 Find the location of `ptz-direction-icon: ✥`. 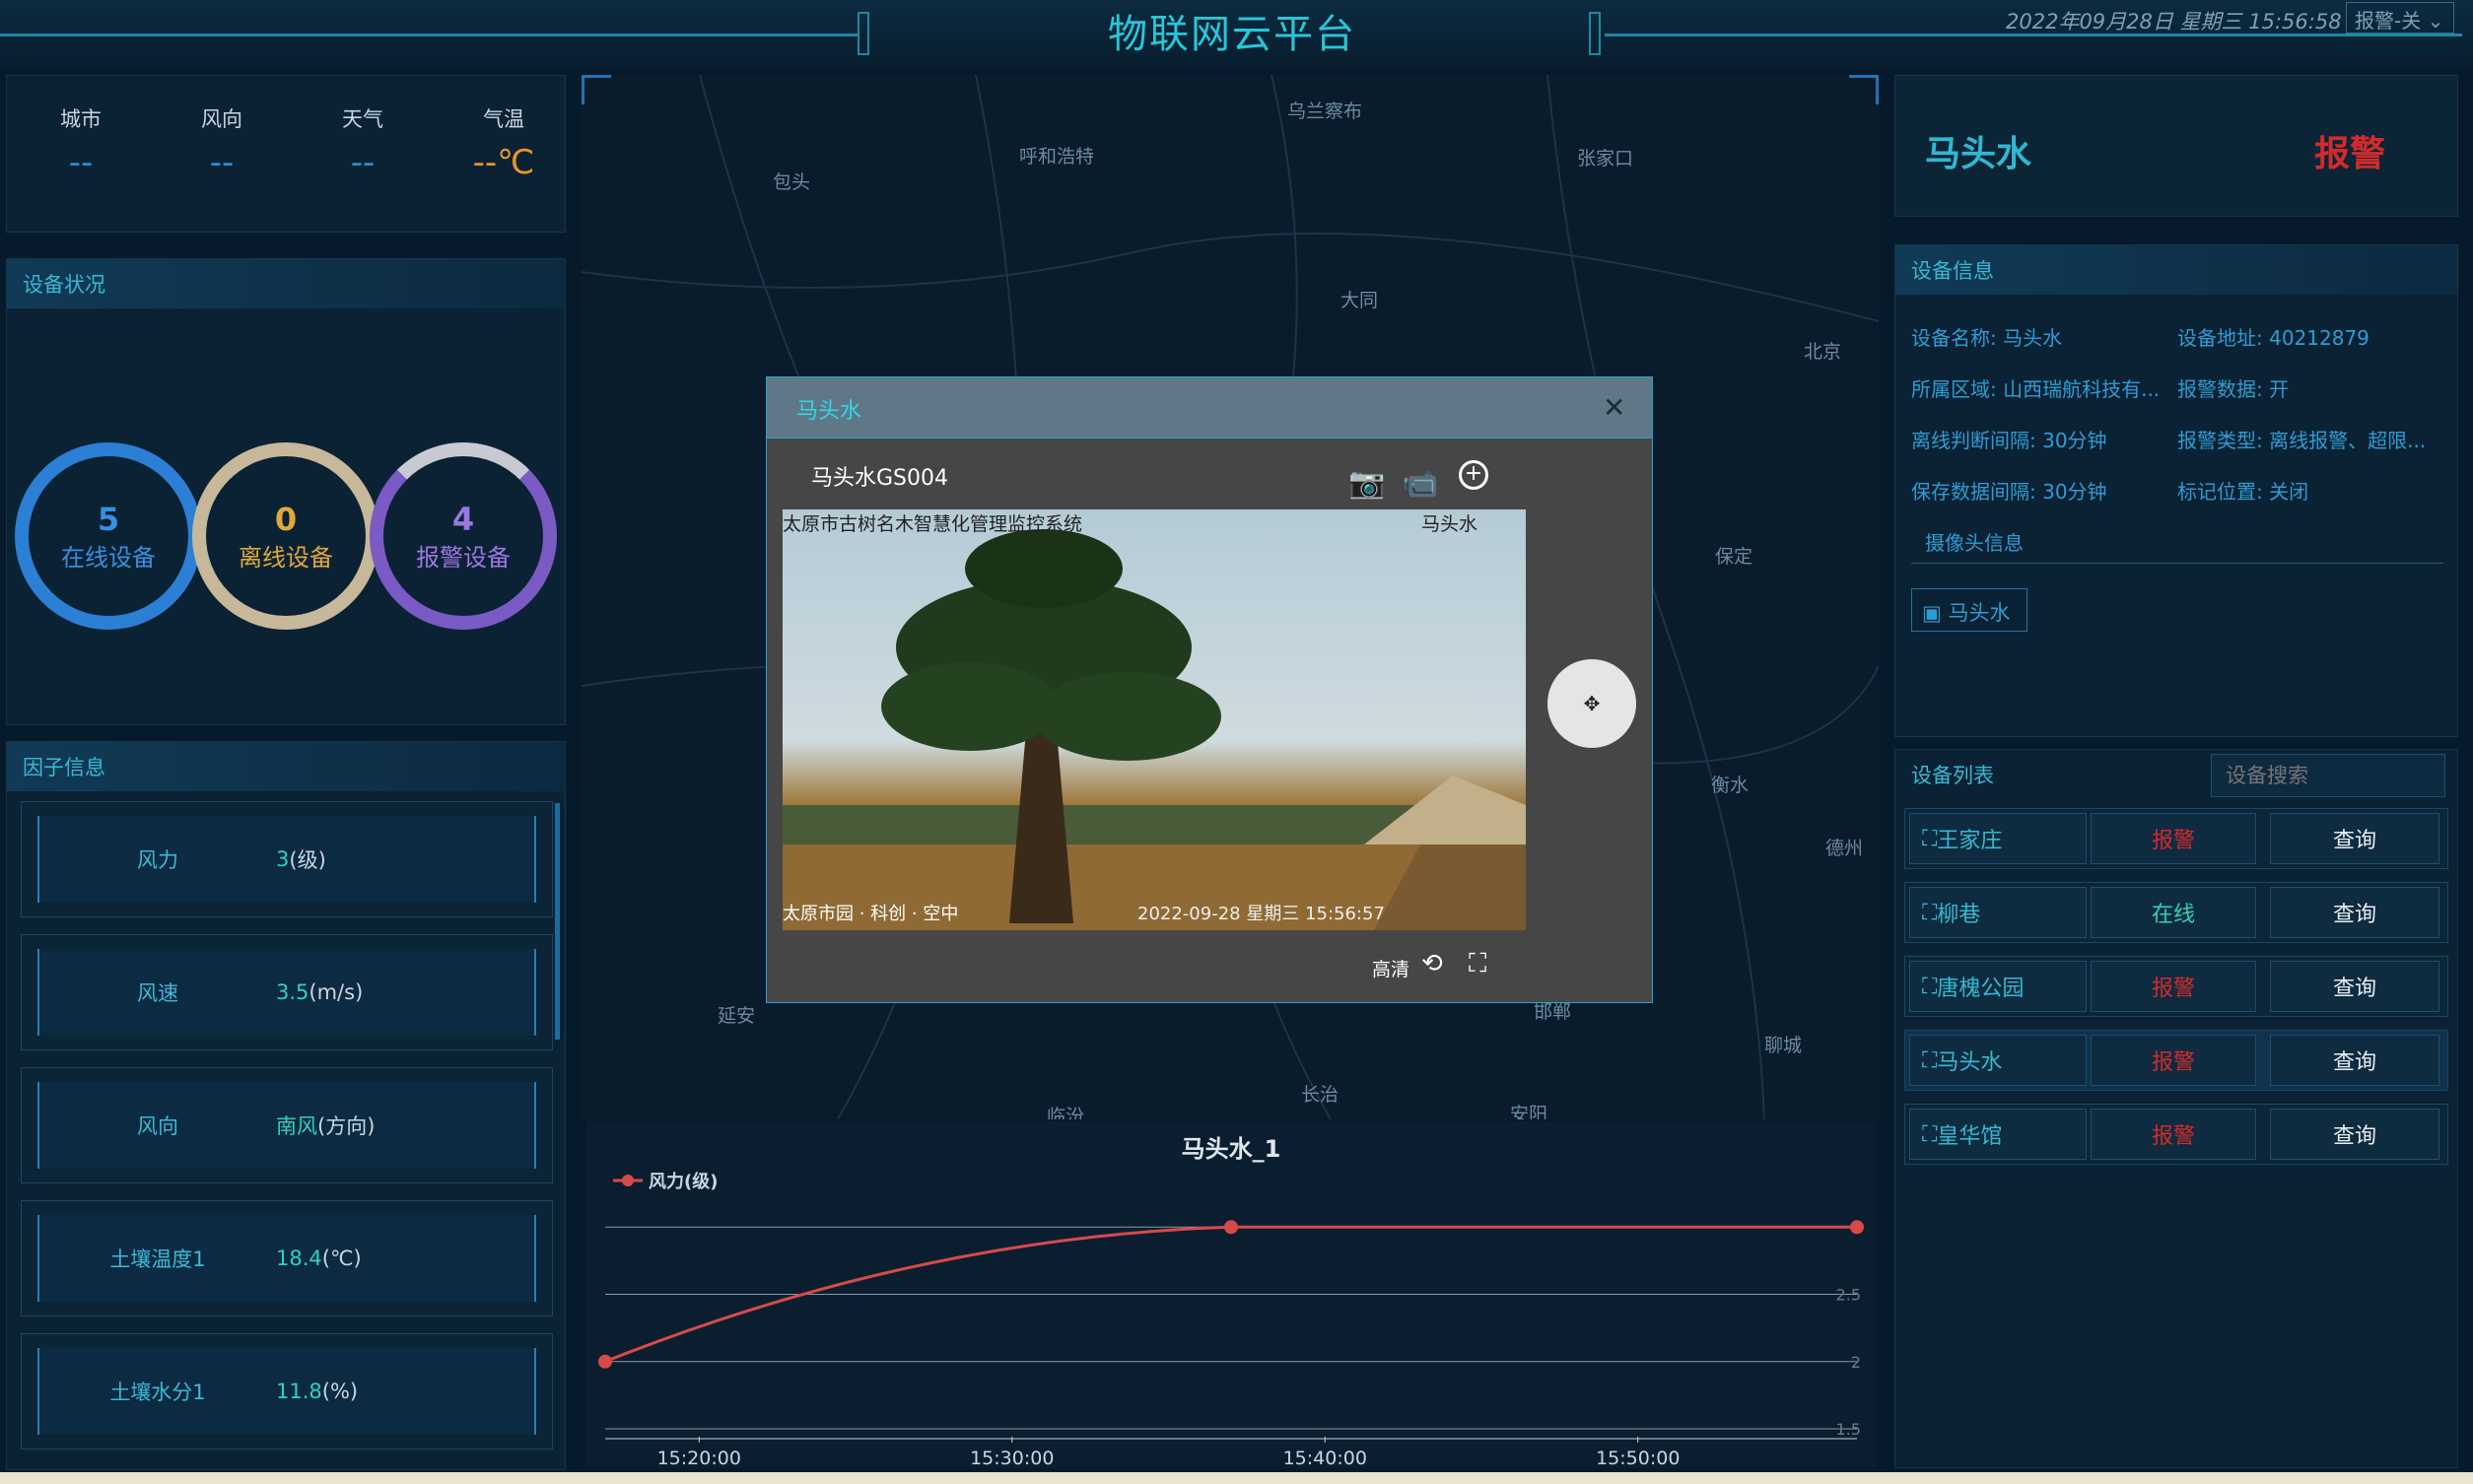

ptz-direction-icon: ✥ is located at coordinates (1592, 703).